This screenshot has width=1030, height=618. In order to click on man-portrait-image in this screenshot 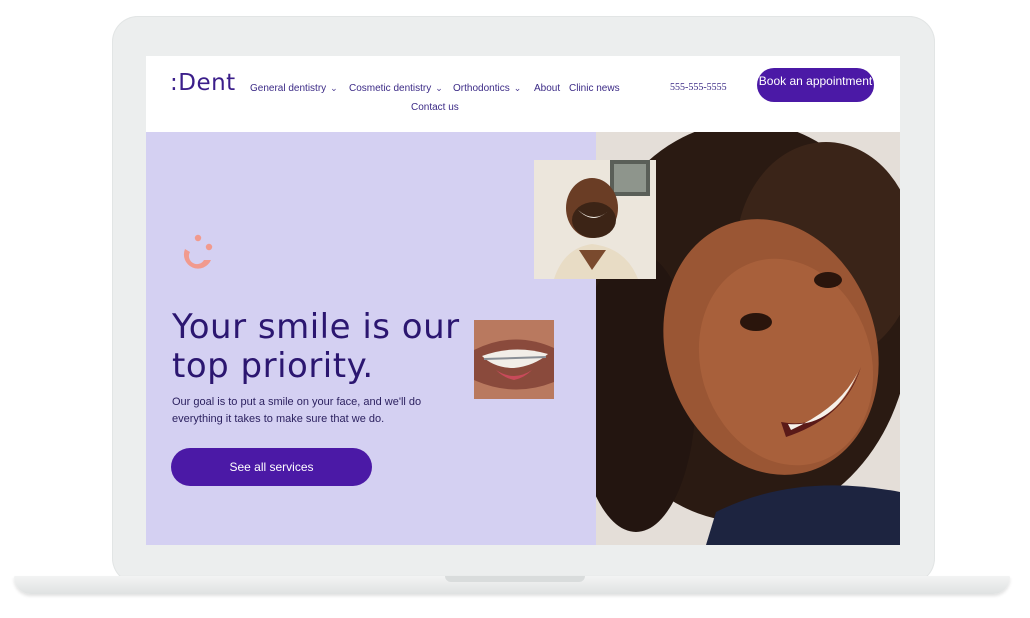, I will do `click(595, 219)`.